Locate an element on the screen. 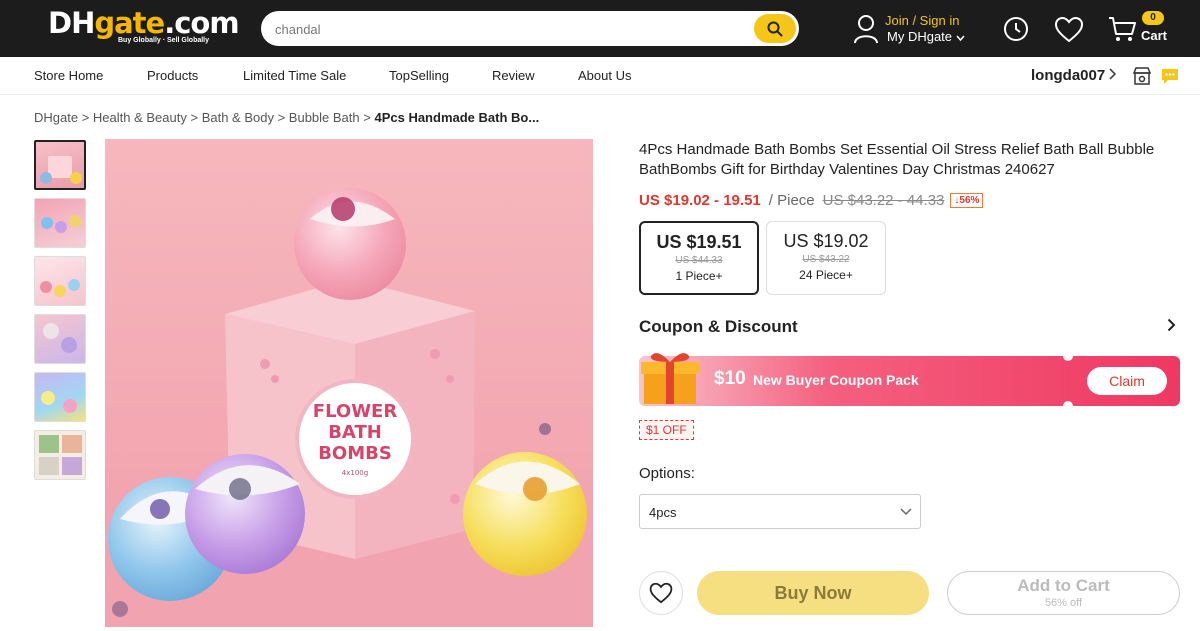  add-to-cart-sublabel: 56% off is located at coordinates (1063, 603).